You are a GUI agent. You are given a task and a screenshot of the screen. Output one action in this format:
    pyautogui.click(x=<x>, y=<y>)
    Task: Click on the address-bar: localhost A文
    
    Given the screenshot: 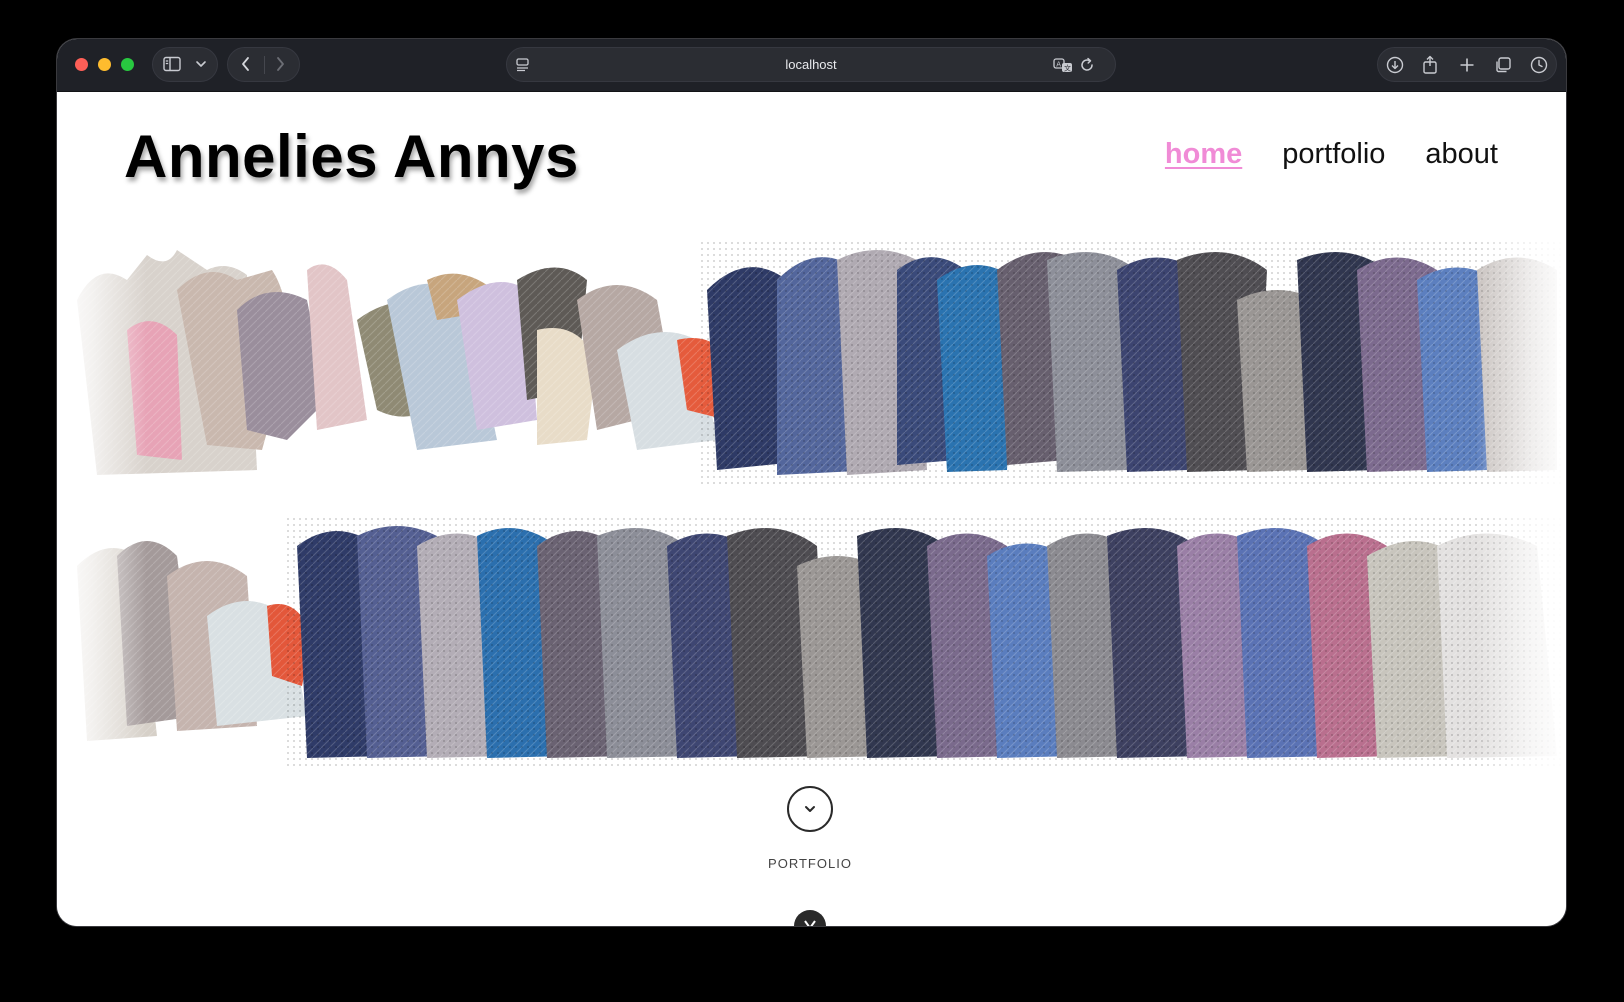 What is the action you would take?
    pyautogui.click(x=811, y=64)
    